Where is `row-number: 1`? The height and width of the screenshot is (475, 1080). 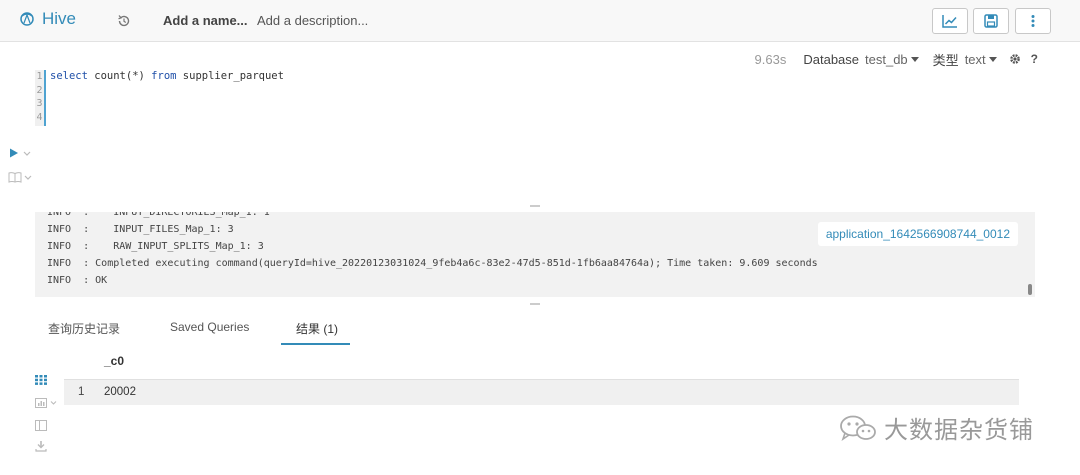 row-number: 1 is located at coordinates (81, 392).